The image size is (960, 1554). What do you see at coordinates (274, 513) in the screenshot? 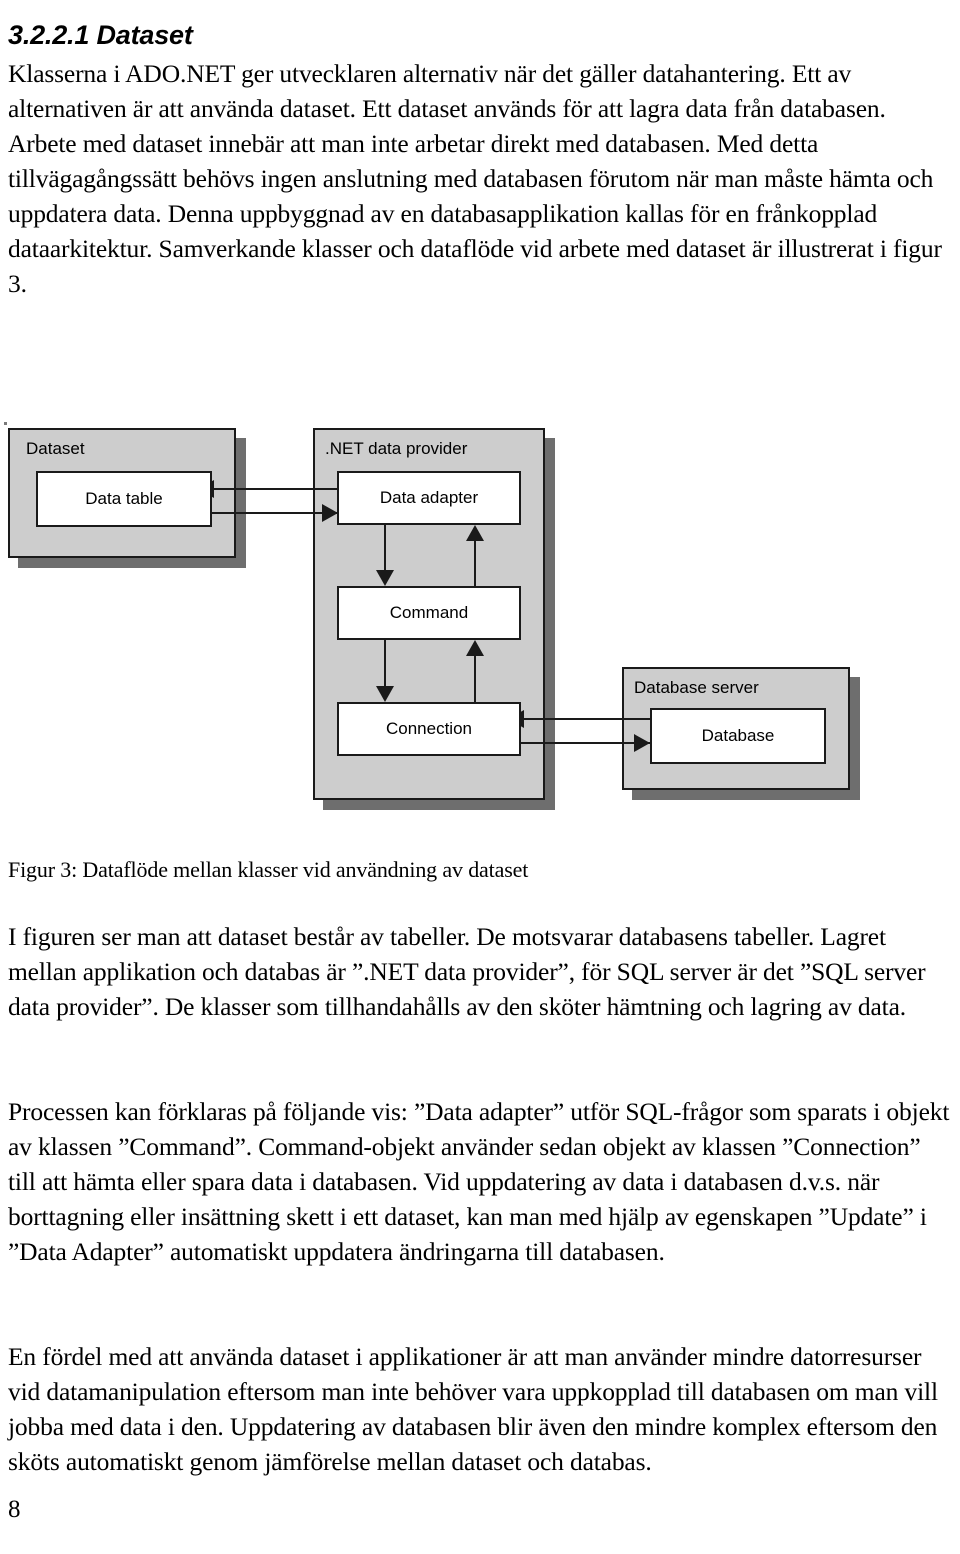
I see `connector-datatable-to-adapter-line` at bounding box center [274, 513].